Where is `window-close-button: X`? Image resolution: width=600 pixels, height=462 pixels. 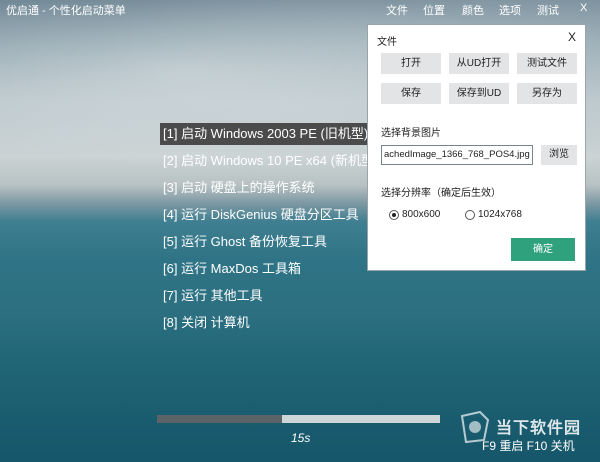
window-close-button: X is located at coordinates (583, 8).